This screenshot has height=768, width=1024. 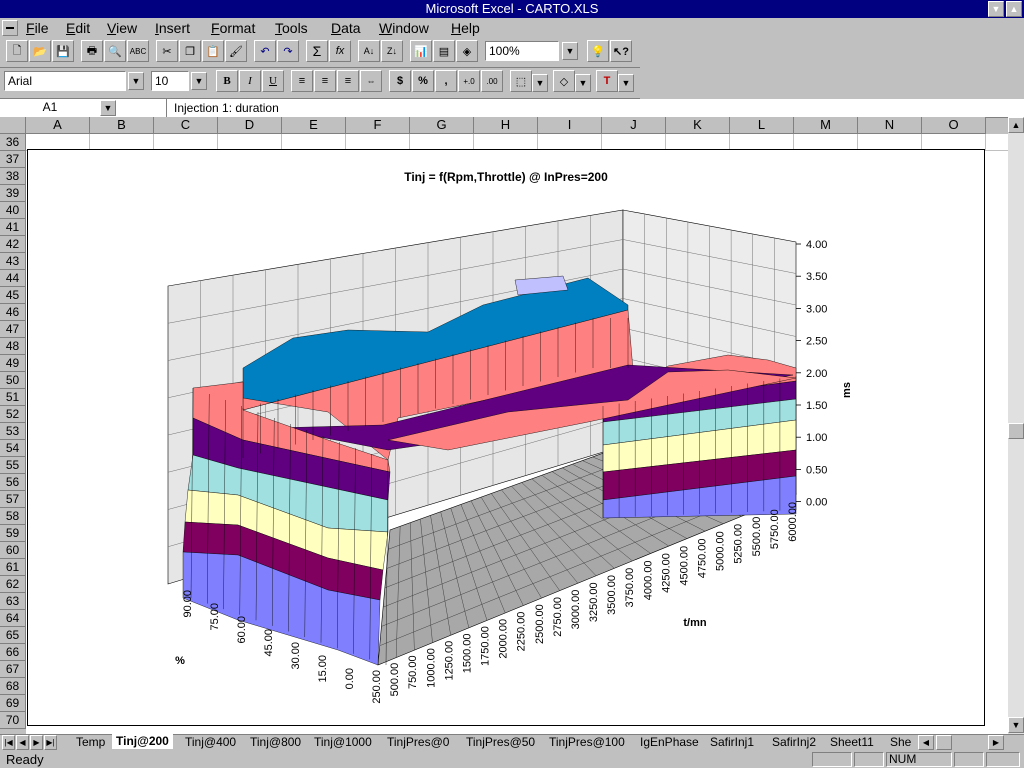 What do you see at coordinates (302, 81) in the screenshot?
I see `align-left-icon: ≡` at bounding box center [302, 81].